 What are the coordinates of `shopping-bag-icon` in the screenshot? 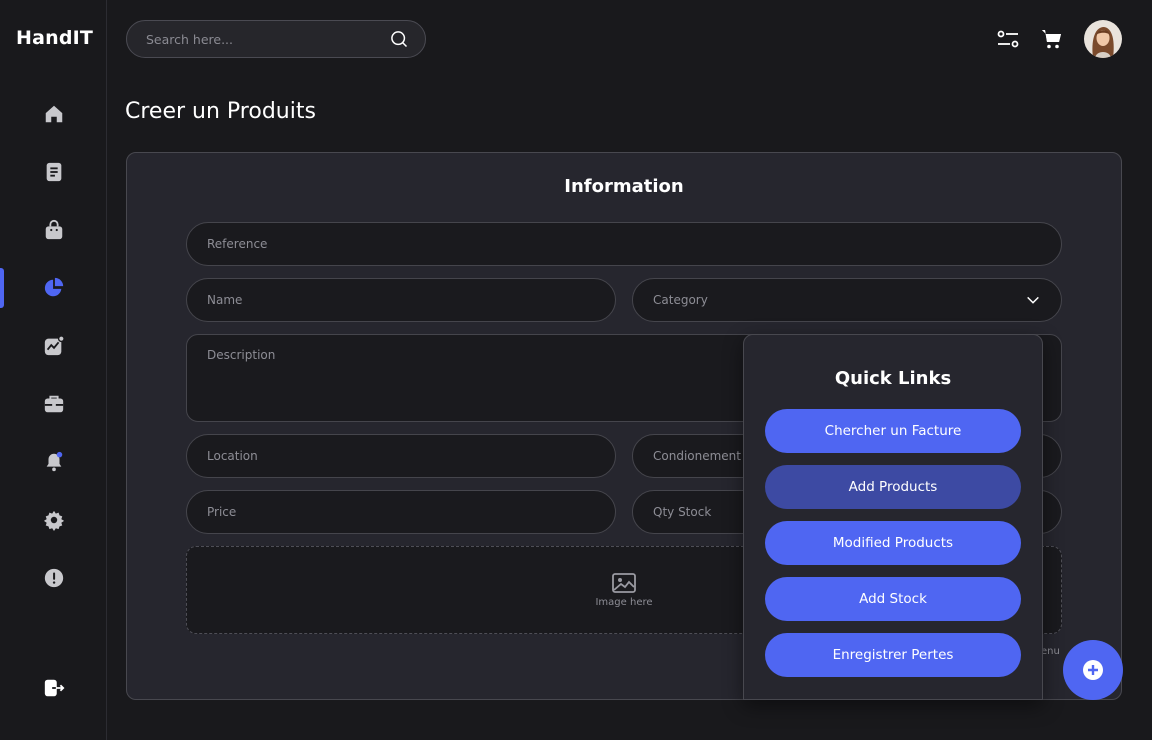 It's located at (53, 229).